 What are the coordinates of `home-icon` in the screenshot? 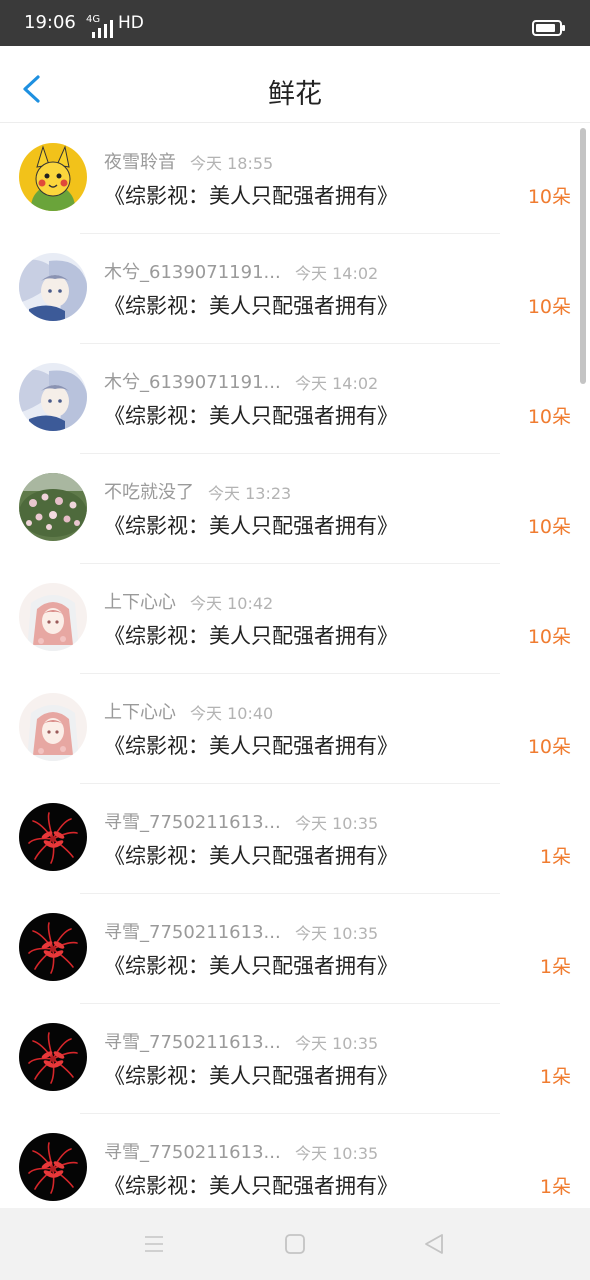 It's located at (295, 1244).